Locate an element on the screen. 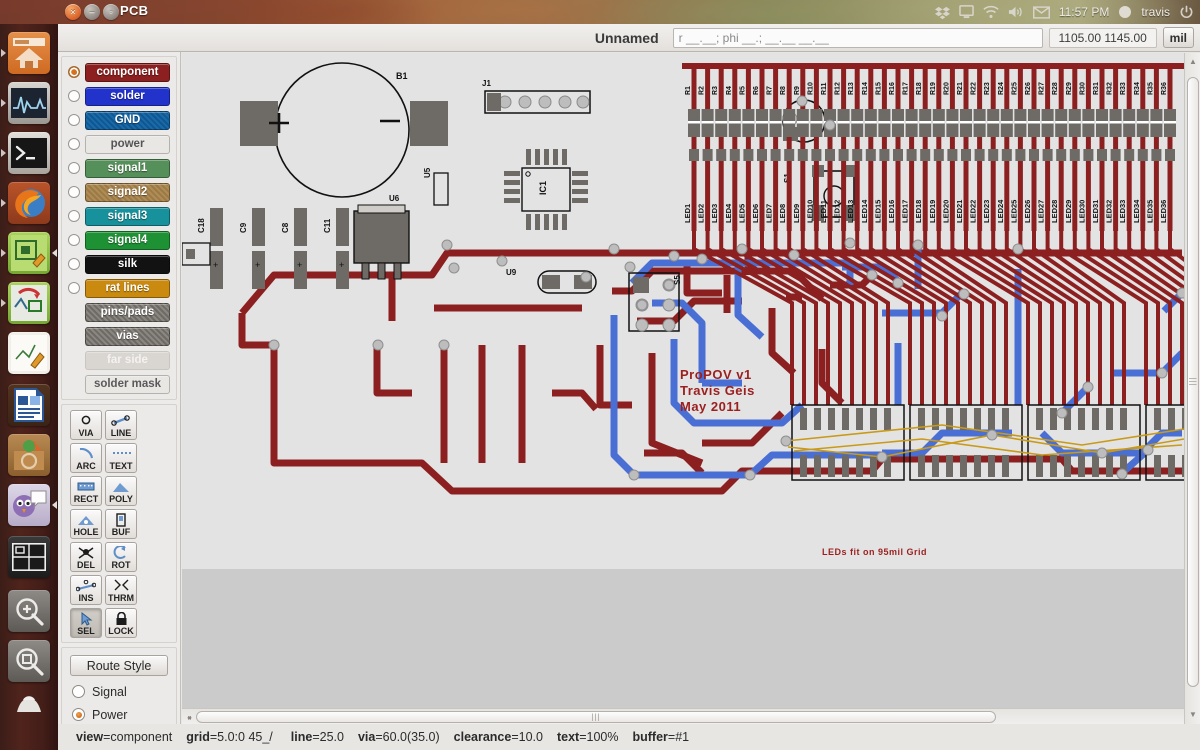 The width and height of the screenshot is (1200, 750). horizontal-scrollbar-thumb: ||| is located at coordinates (596, 717).